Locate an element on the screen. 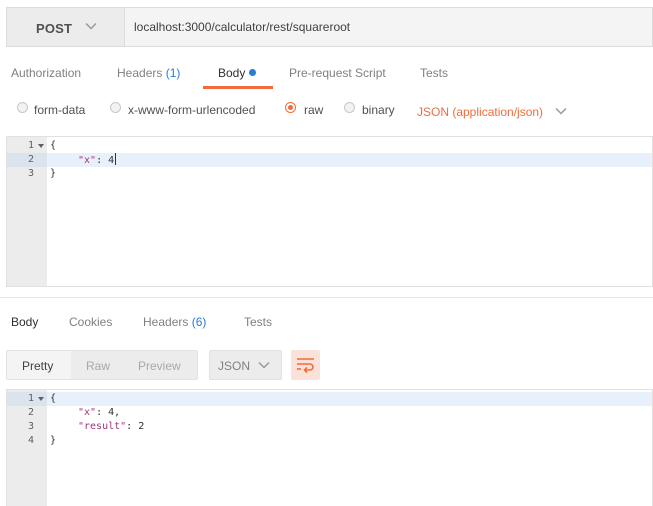 The height and width of the screenshot is (506, 653). code-text: "result": 2 is located at coordinates (111, 427).